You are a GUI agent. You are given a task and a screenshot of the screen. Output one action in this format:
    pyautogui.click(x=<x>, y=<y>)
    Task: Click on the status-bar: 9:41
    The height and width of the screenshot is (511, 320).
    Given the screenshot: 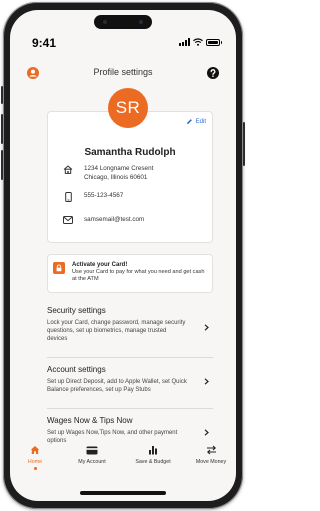 What is the action you would take?
    pyautogui.click(x=123, y=43)
    